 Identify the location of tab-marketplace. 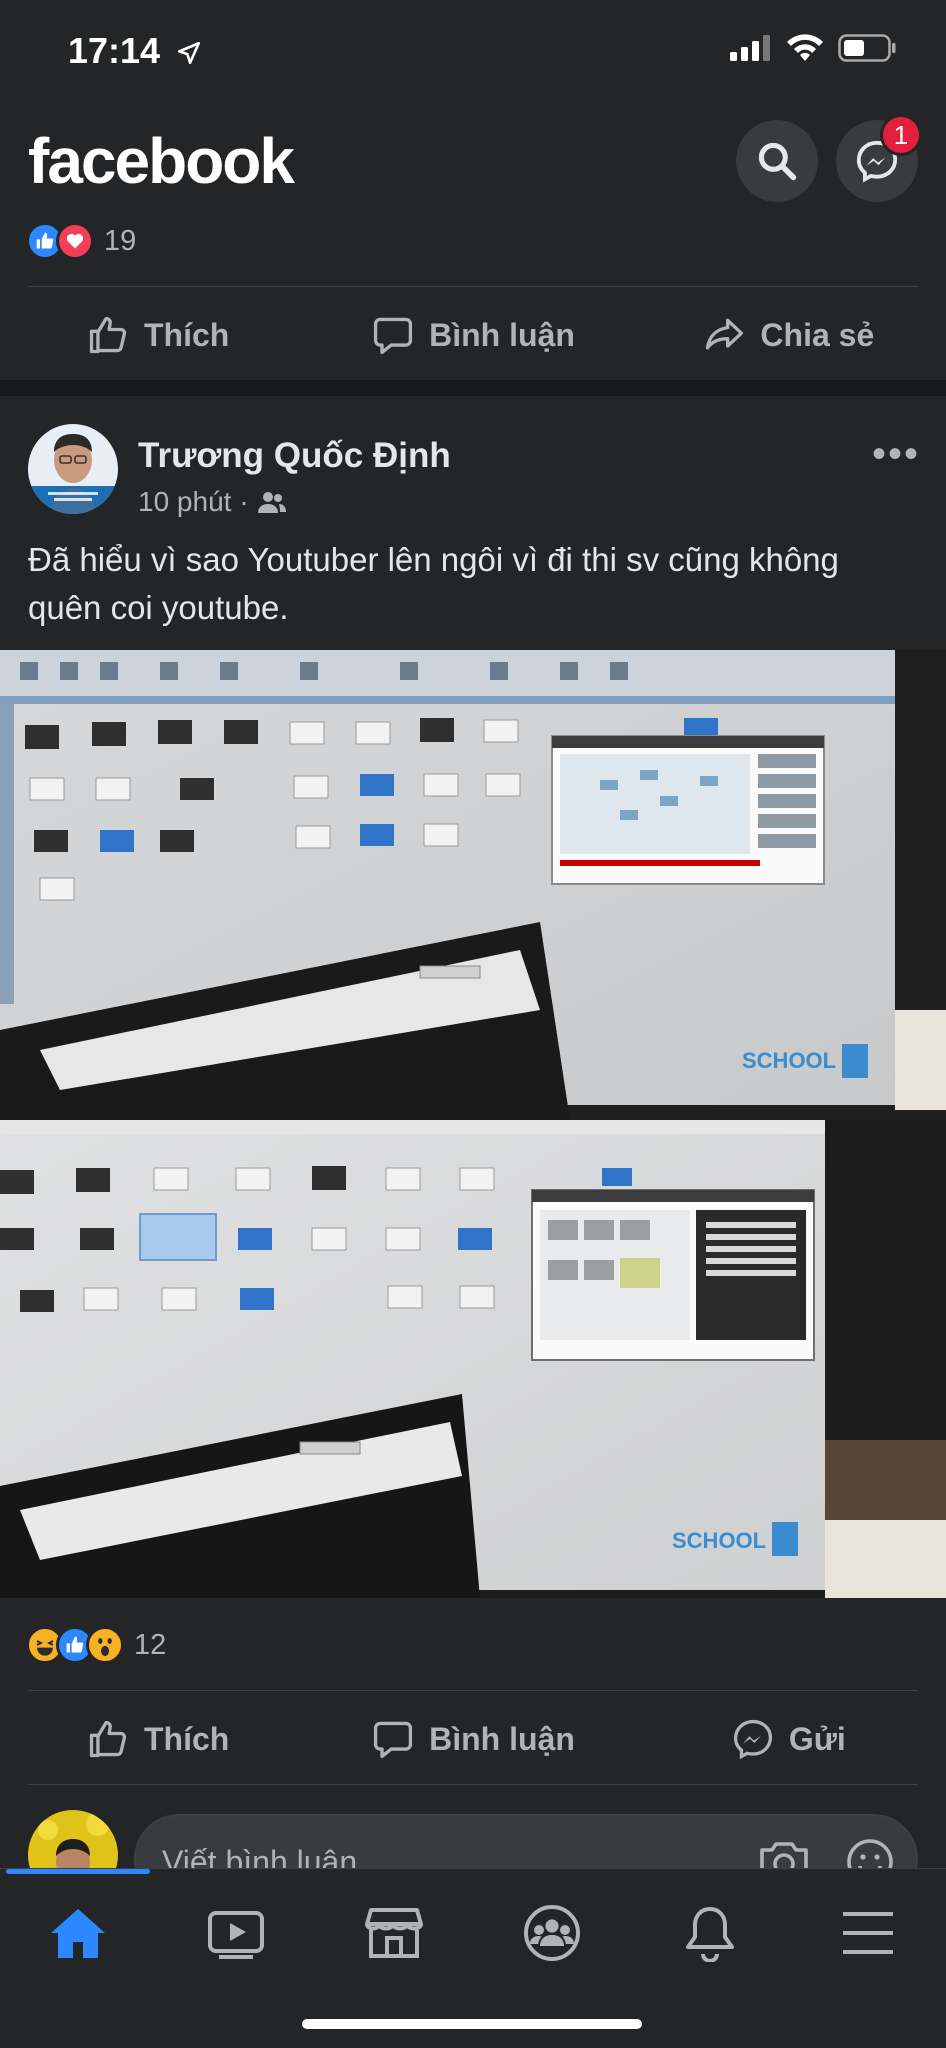
(394, 1933).